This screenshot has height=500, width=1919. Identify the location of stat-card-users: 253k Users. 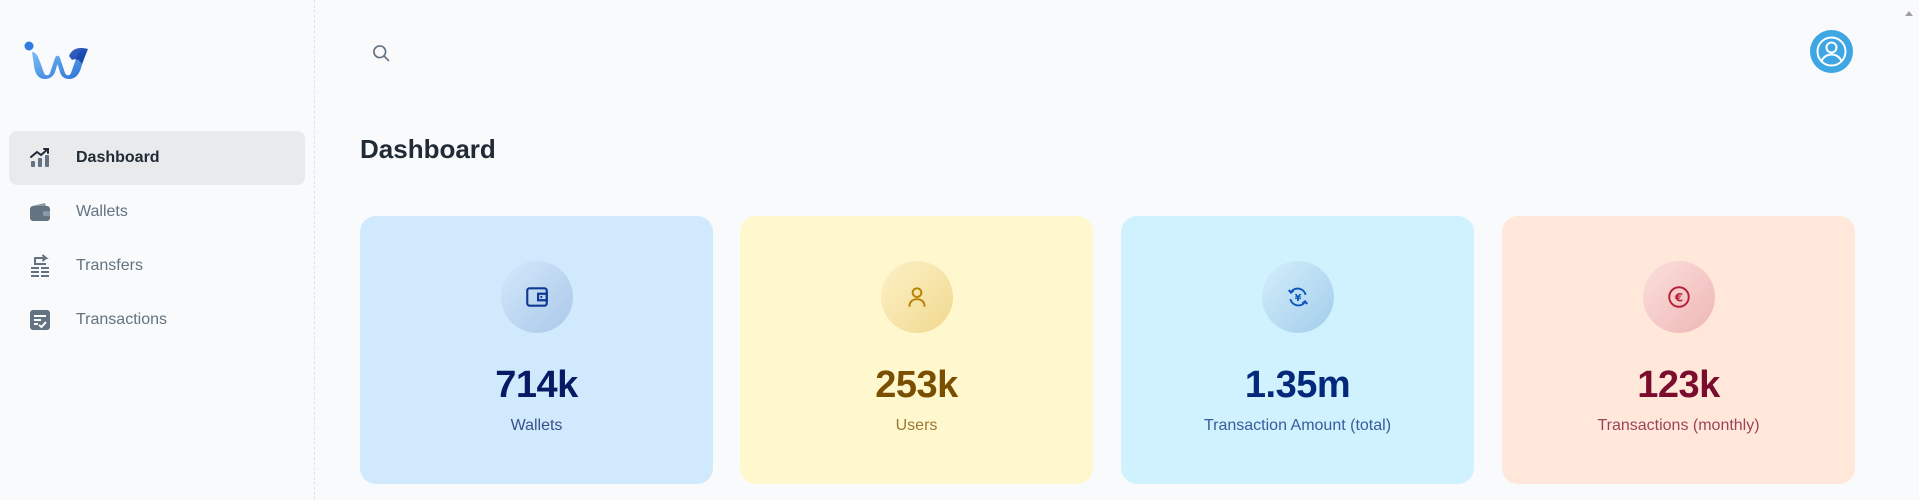
(916, 350).